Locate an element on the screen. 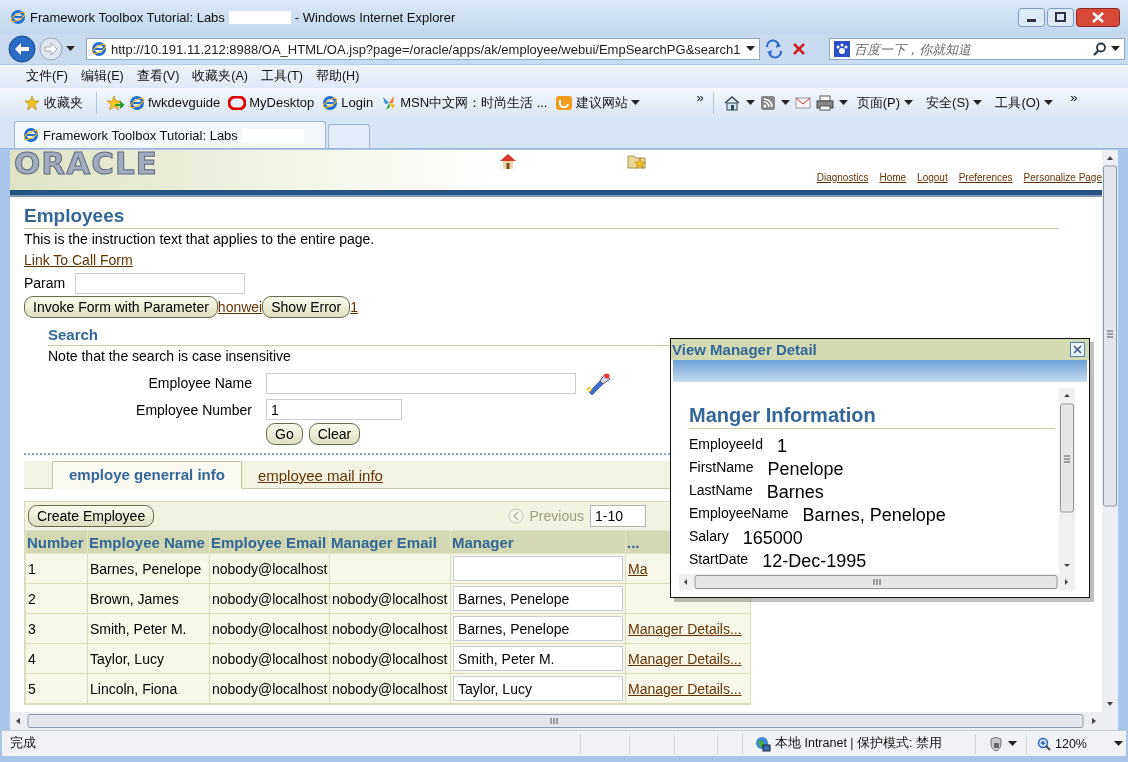 The height and width of the screenshot is (762, 1128). subtab: employe generral info is located at coordinates (147, 475).